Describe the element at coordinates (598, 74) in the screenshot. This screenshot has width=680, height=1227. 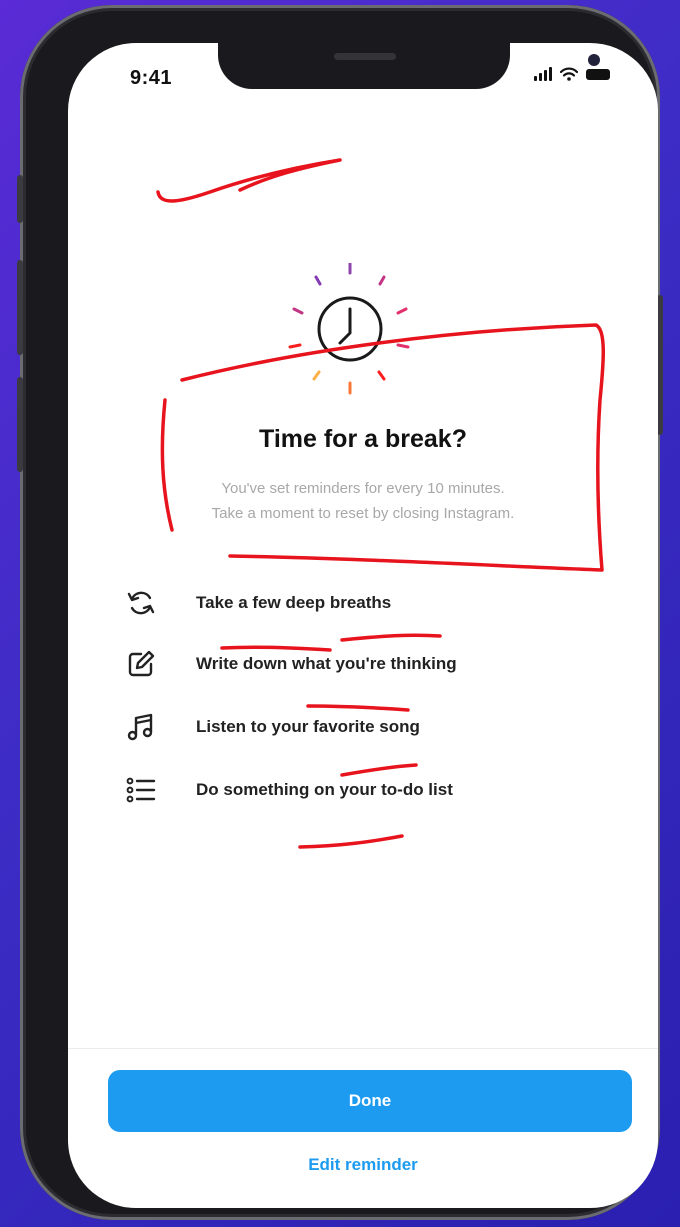
I see `battery-icon` at that location.